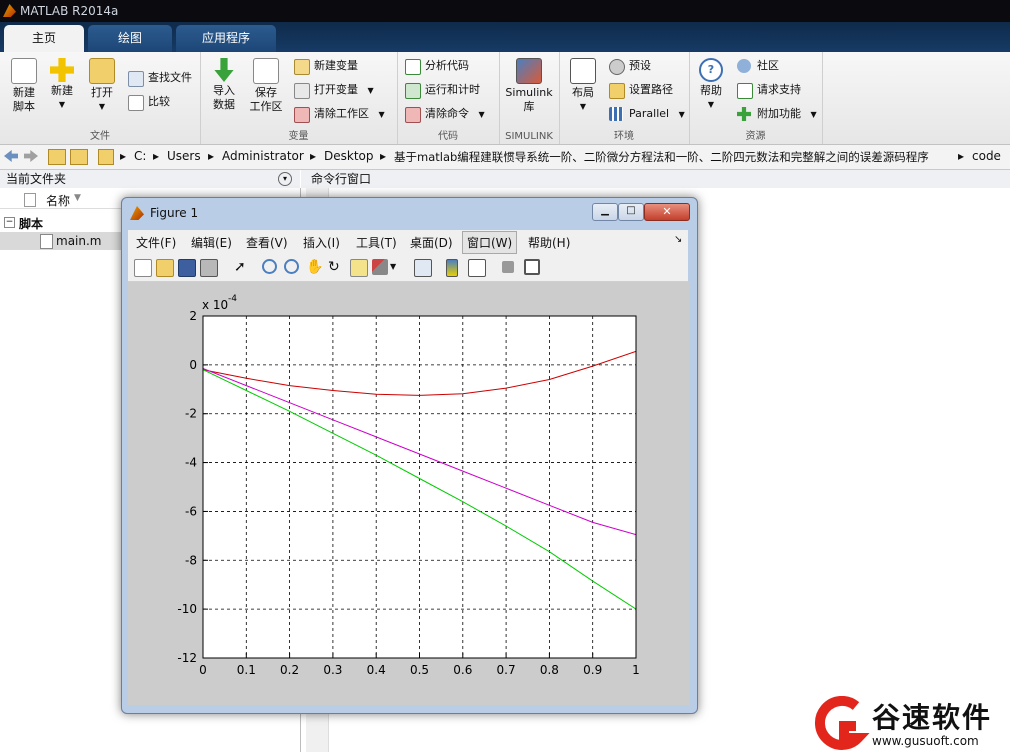 The image size is (1010, 752). Describe the element at coordinates (143, 268) in the screenshot. I see `new-figure-icon` at that location.